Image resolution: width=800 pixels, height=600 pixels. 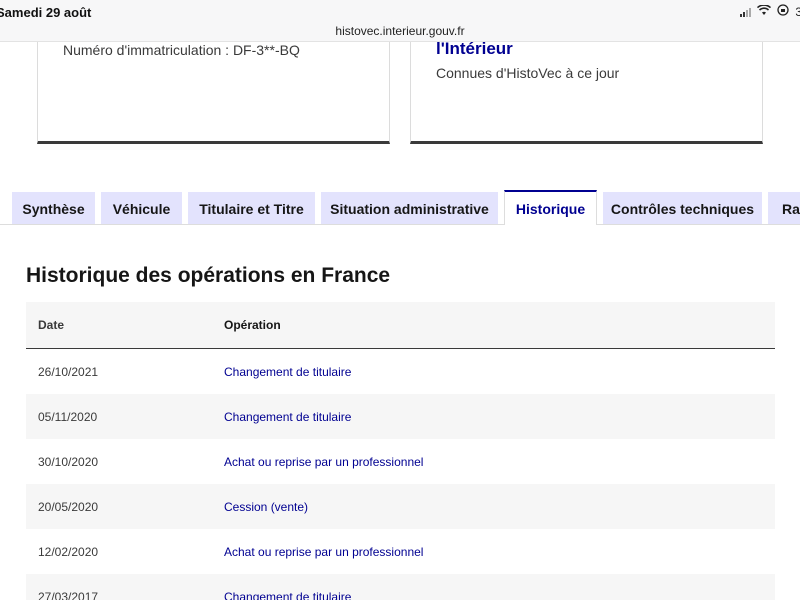 What do you see at coordinates (53, 208) in the screenshot?
I see `tab-synthese: Synthèse` at bounding box center [53, 208].